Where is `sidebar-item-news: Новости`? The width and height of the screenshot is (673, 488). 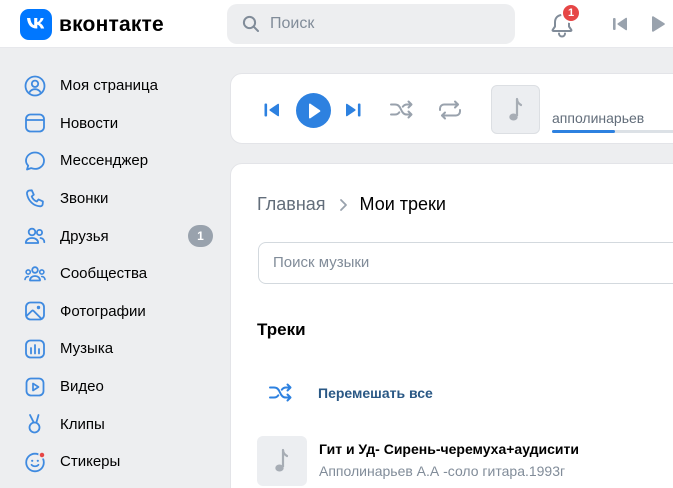 sidebar-item-news: Новости is located at coordinates (115, 124).